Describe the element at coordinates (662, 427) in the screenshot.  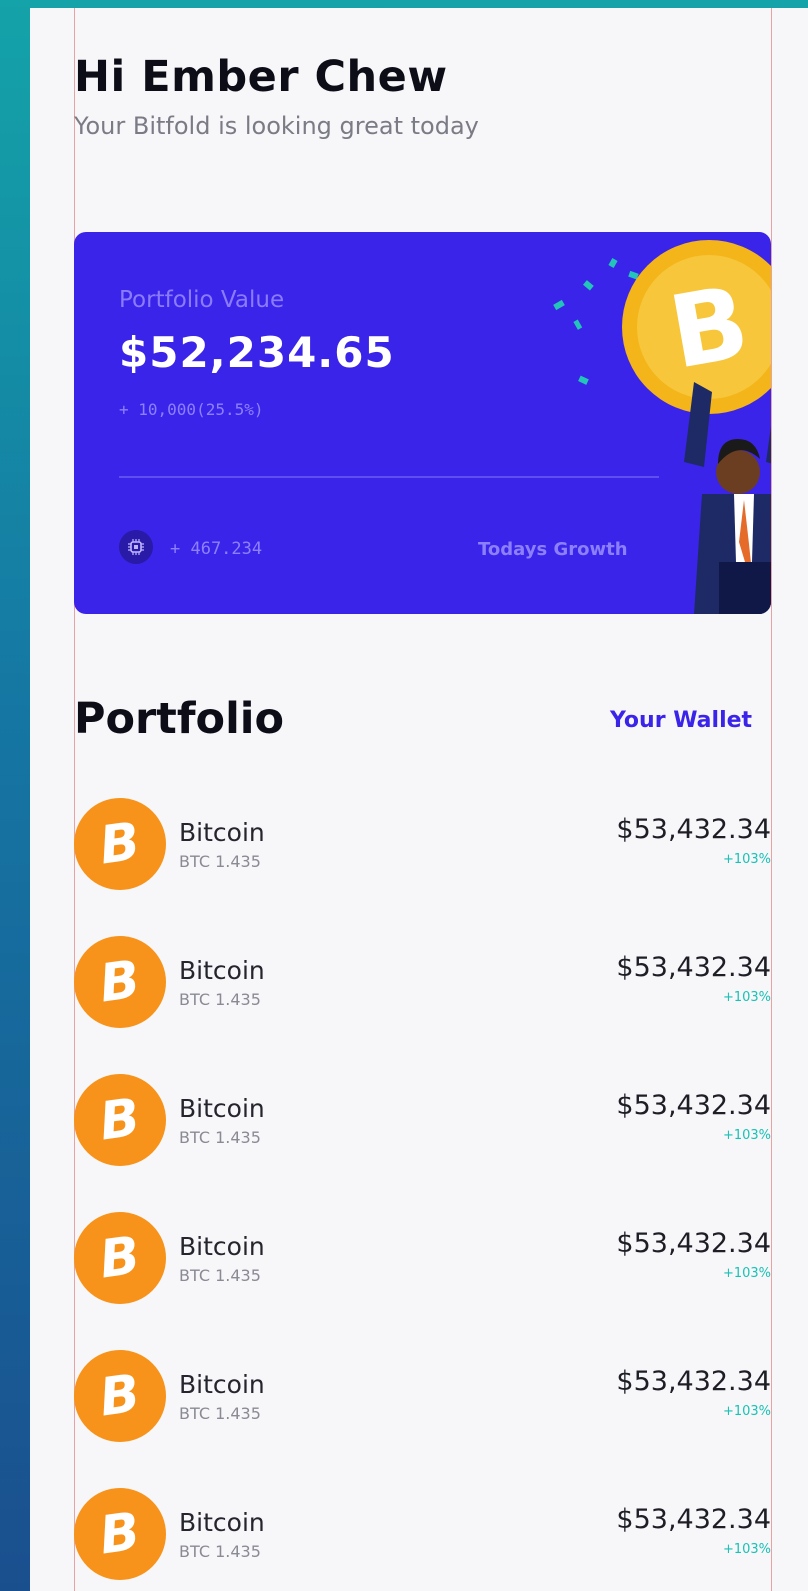
I see `man-holding-bitcoin-illustration: B` at that location.